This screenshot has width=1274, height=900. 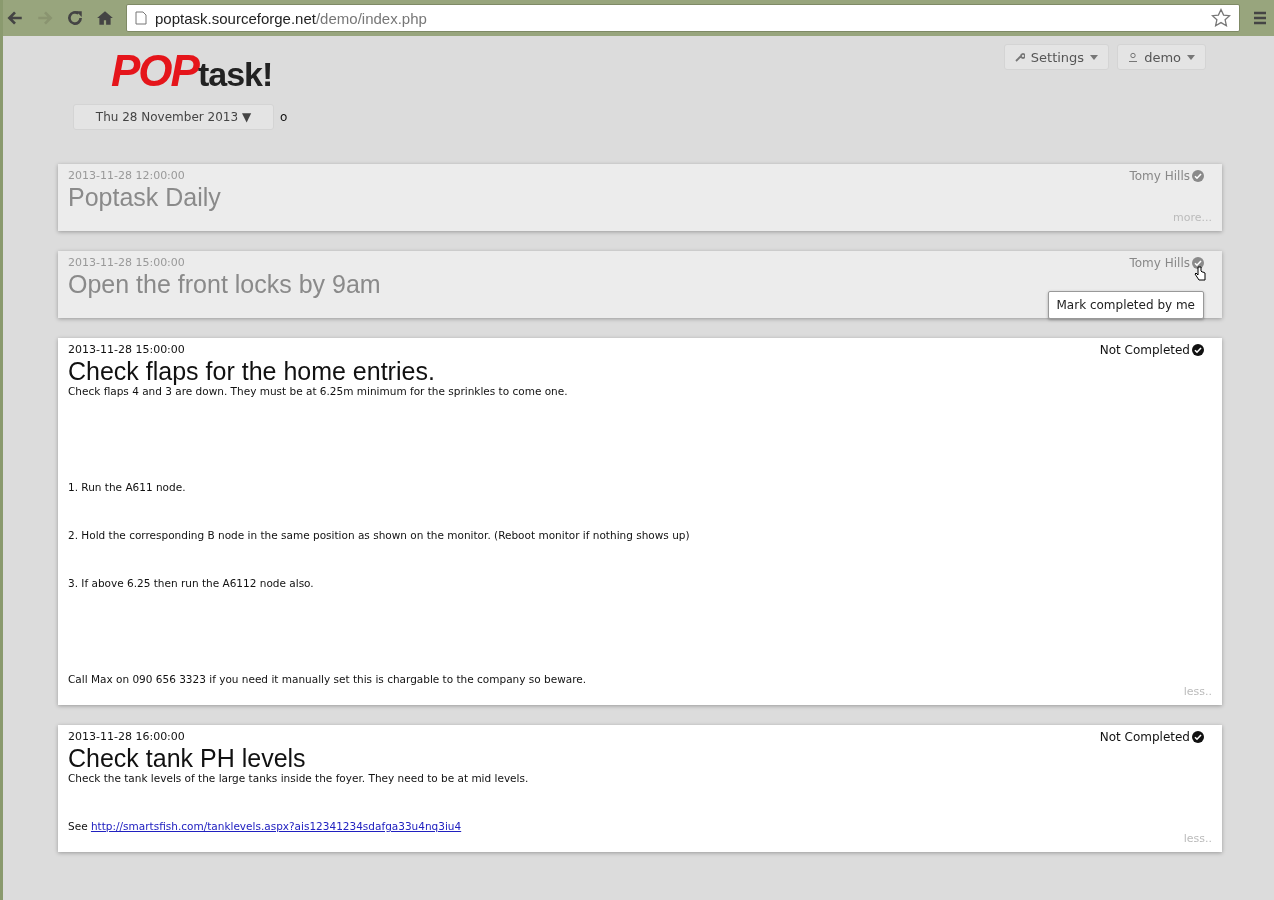 I want to click on user-menu-button: demo, so click(x=1161, y=57).